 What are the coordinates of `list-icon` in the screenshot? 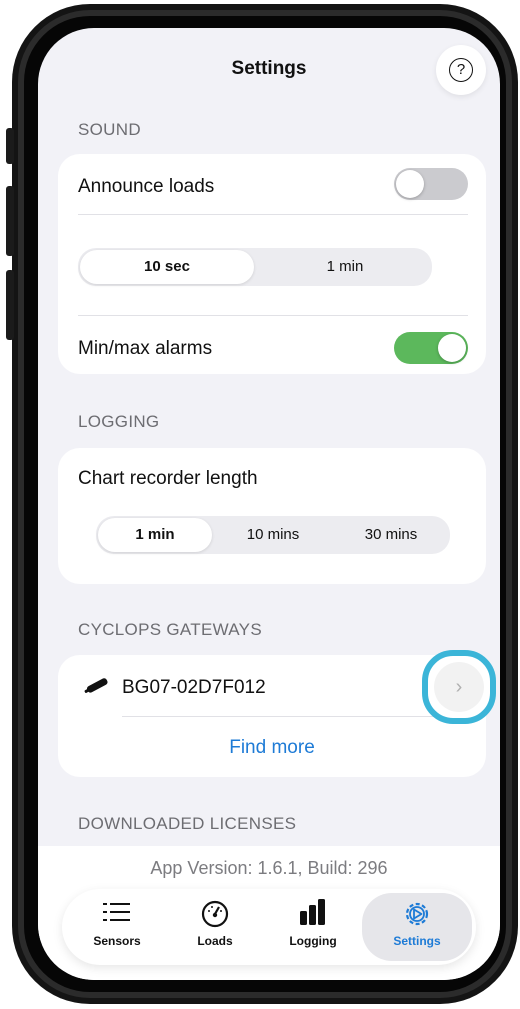 It's located at (116, 912).